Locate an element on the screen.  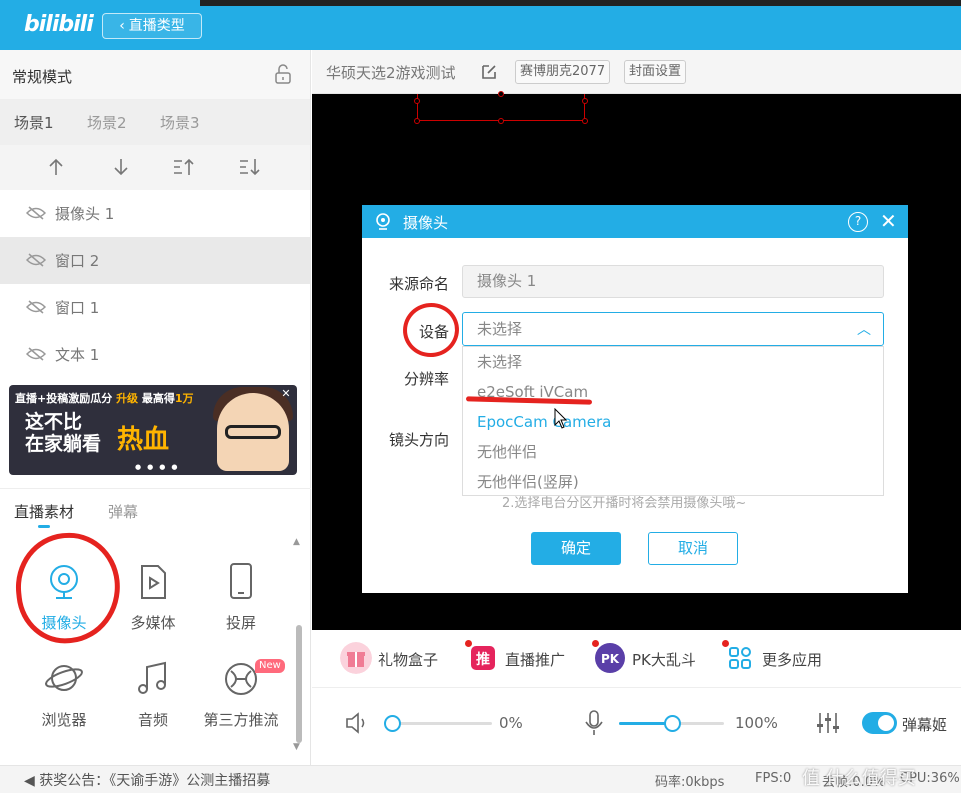
scroll-down-arrow: ▼ is located at coordinates (296, 747).